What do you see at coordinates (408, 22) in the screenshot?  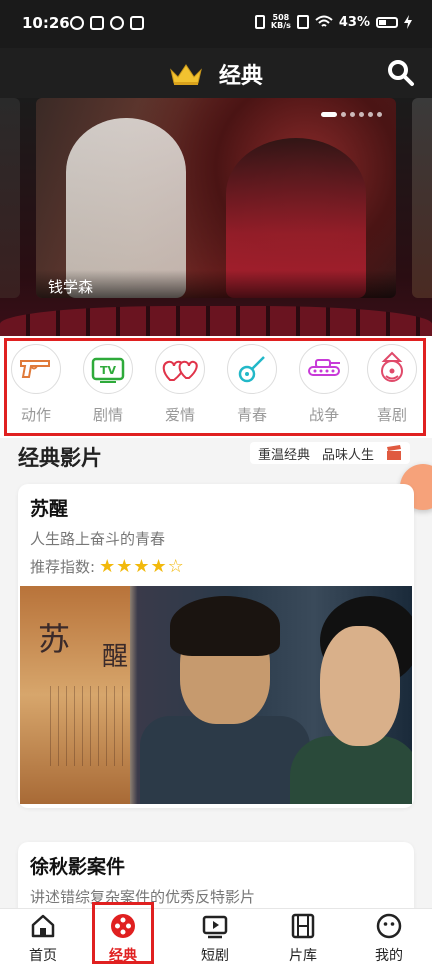 I see `charging-icon` at bounding box center [408, 22].